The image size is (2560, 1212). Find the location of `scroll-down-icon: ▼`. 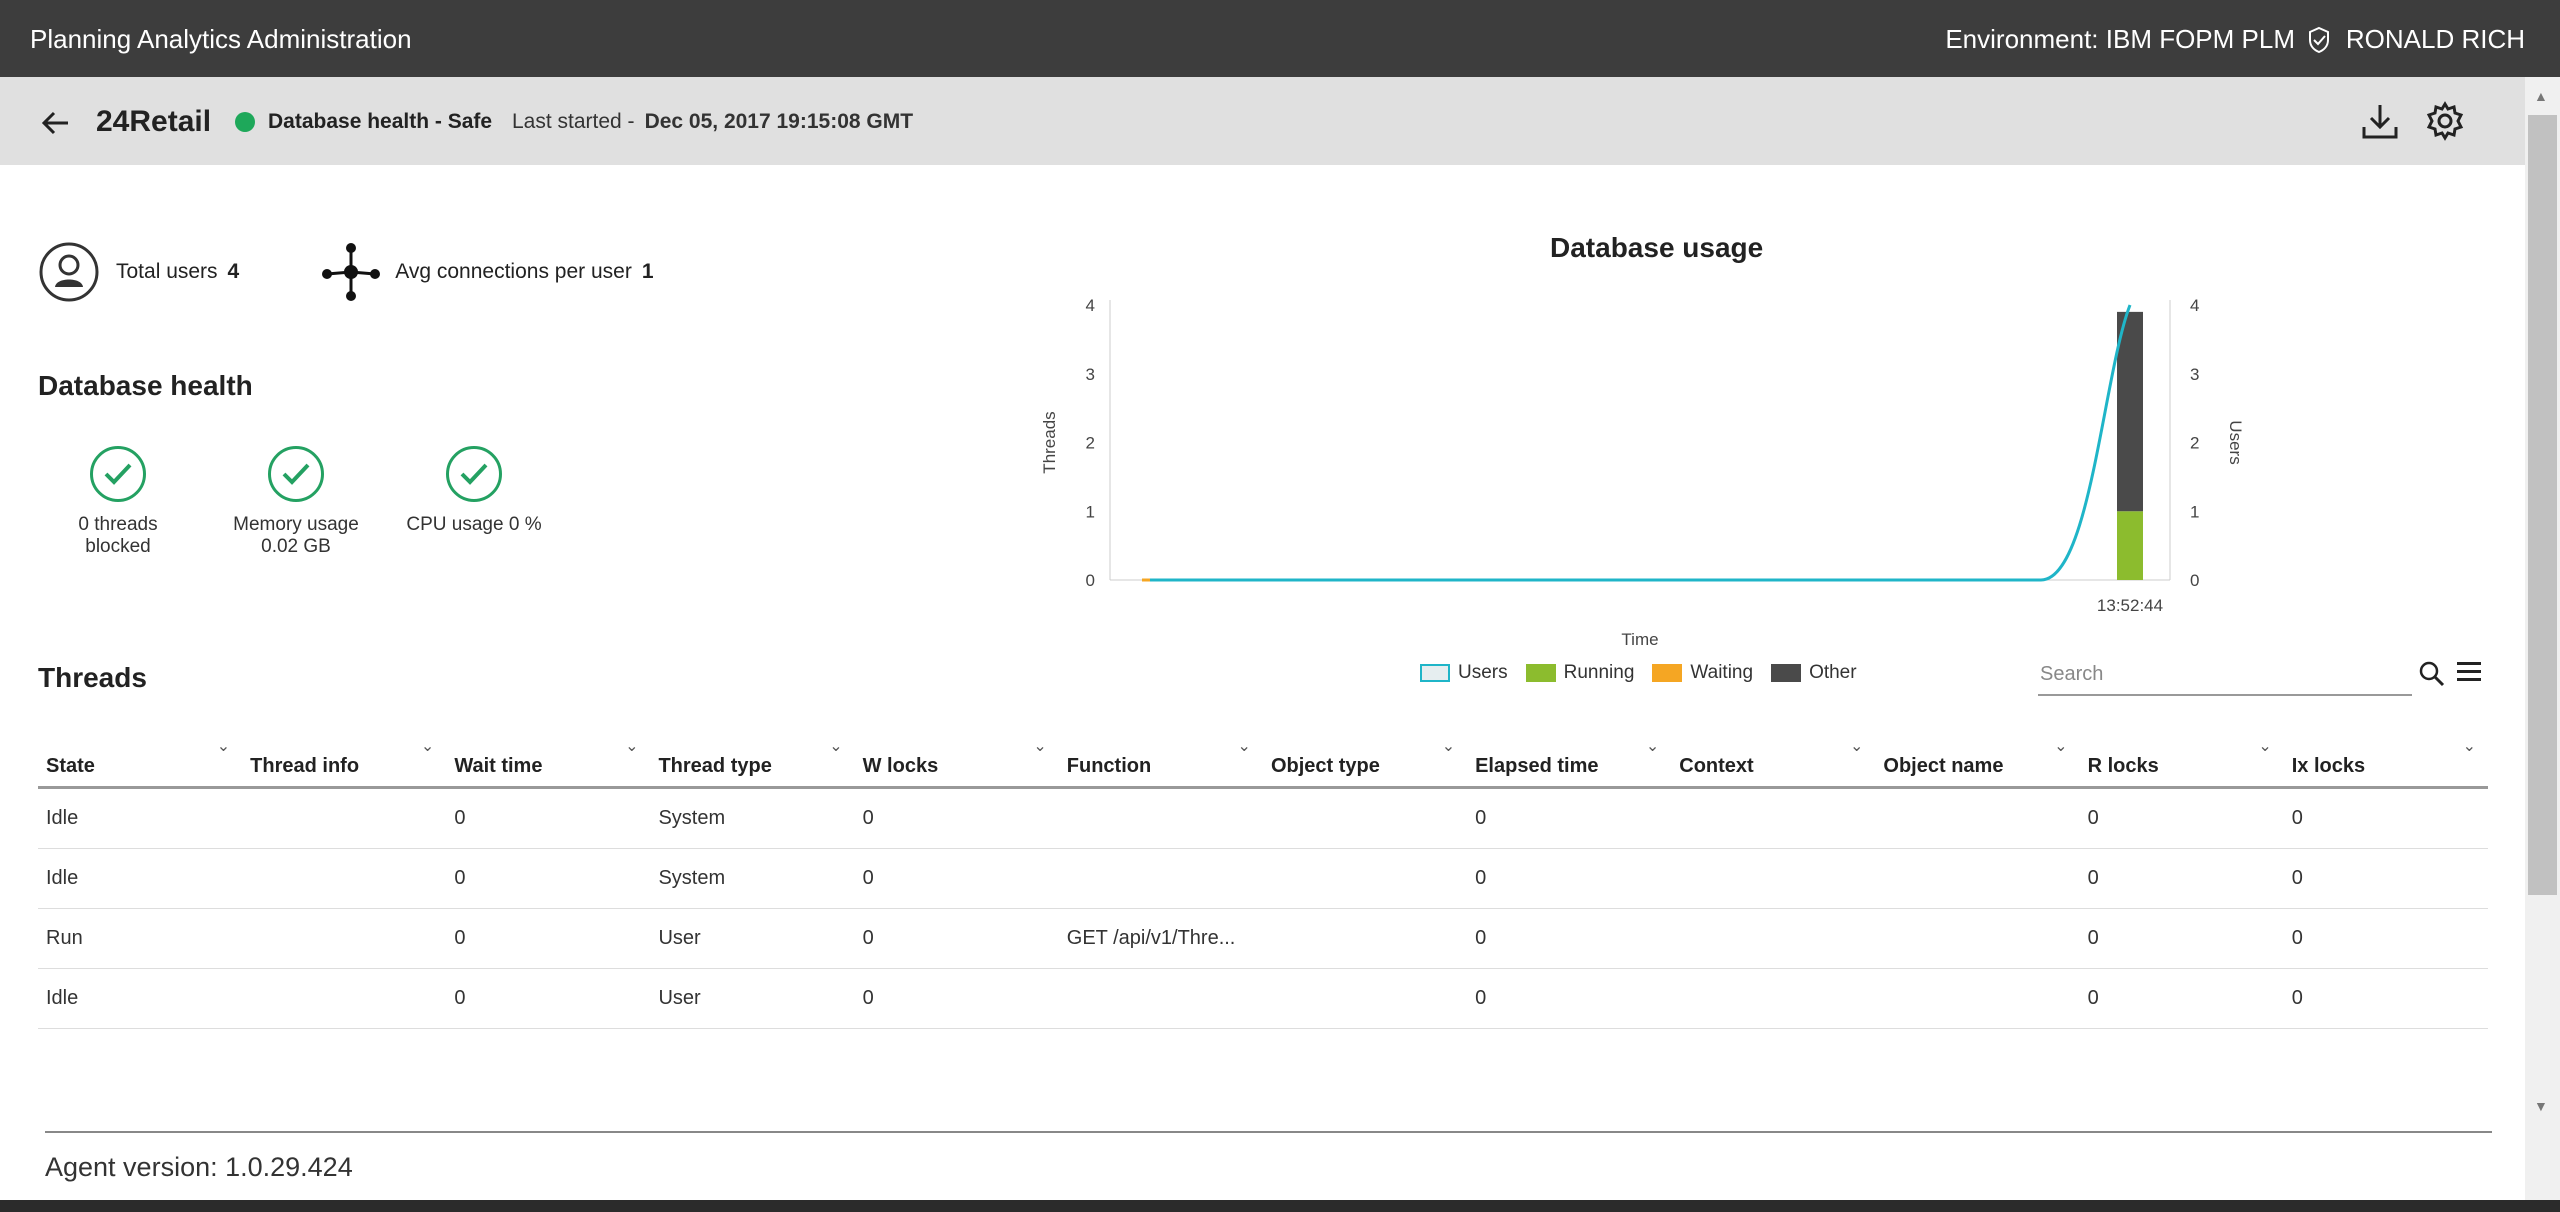

scroll-down-icon: ▼ is located at coordinates (2541, 1106).